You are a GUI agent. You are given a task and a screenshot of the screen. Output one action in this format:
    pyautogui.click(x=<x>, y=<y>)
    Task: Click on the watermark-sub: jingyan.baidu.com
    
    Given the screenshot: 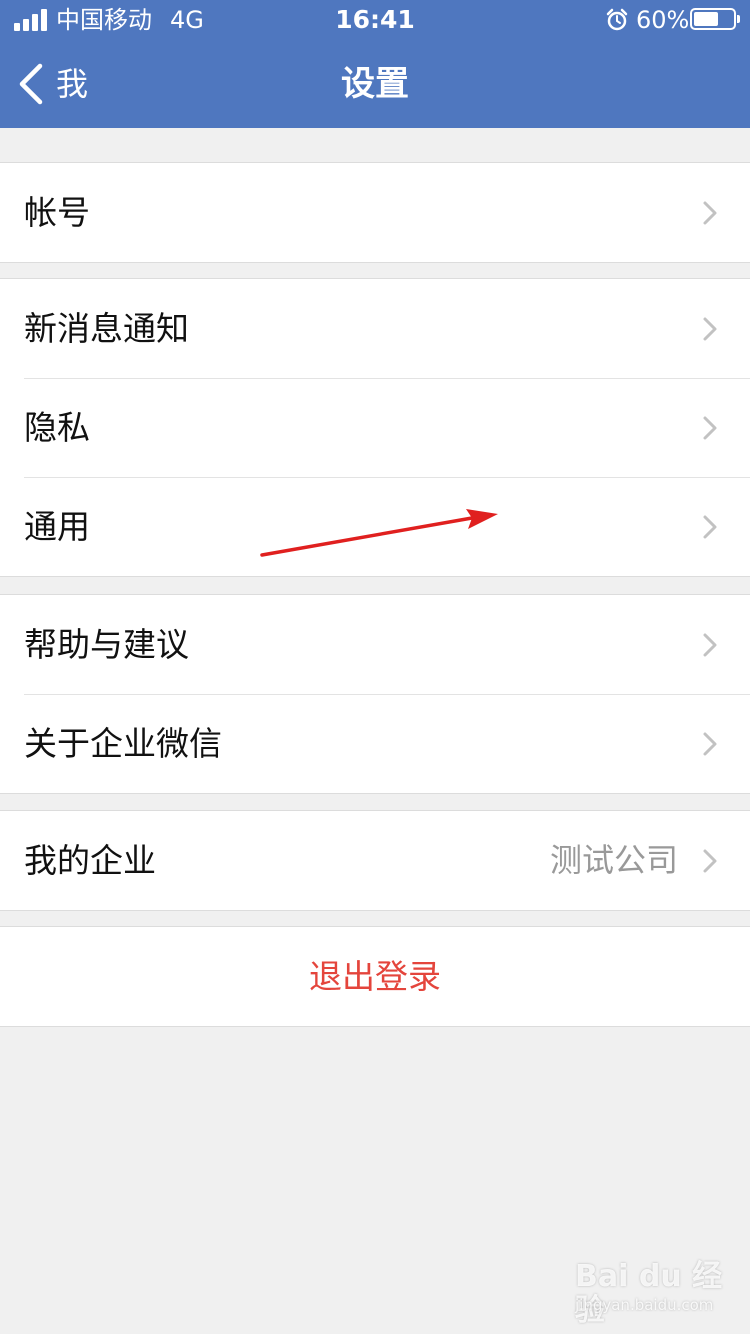 What is the action you would take?
    pyautogui.click(x=644, y=1305)
    